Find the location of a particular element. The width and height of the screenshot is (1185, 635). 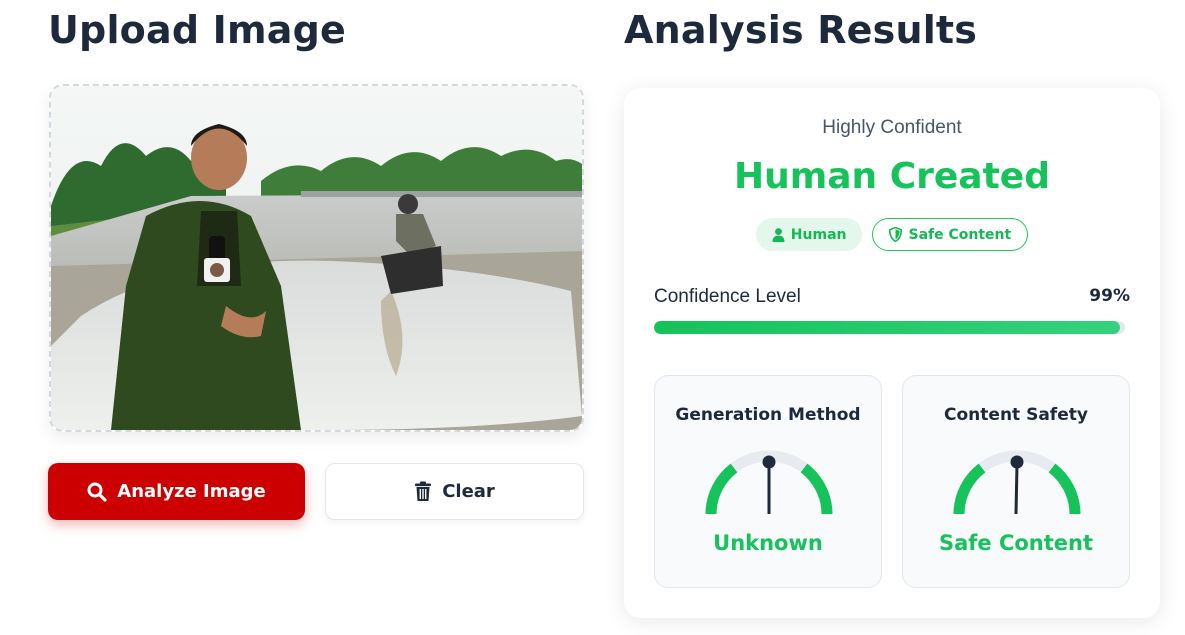

clear-label: Clear is located at coordinates (468, 491).